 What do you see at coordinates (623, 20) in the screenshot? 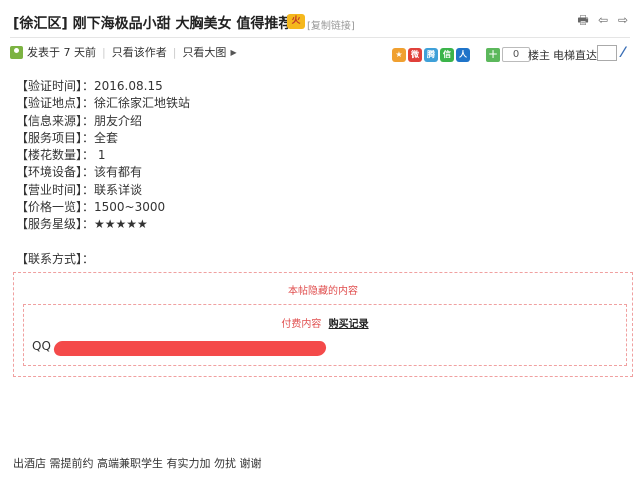
I see `next-thread-icon: ⇨` at bounding box center [623, 20].